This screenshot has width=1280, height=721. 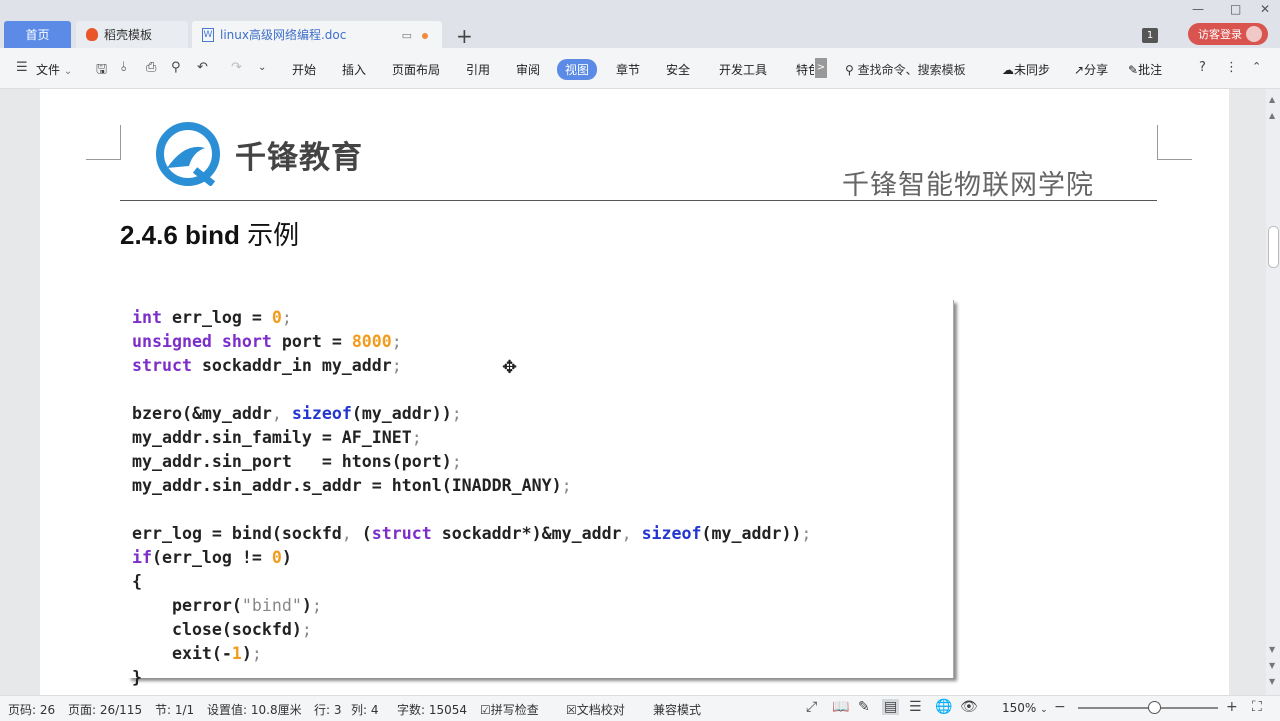 I want to click on status-col: 列: 4, so click(x=365, y=710).